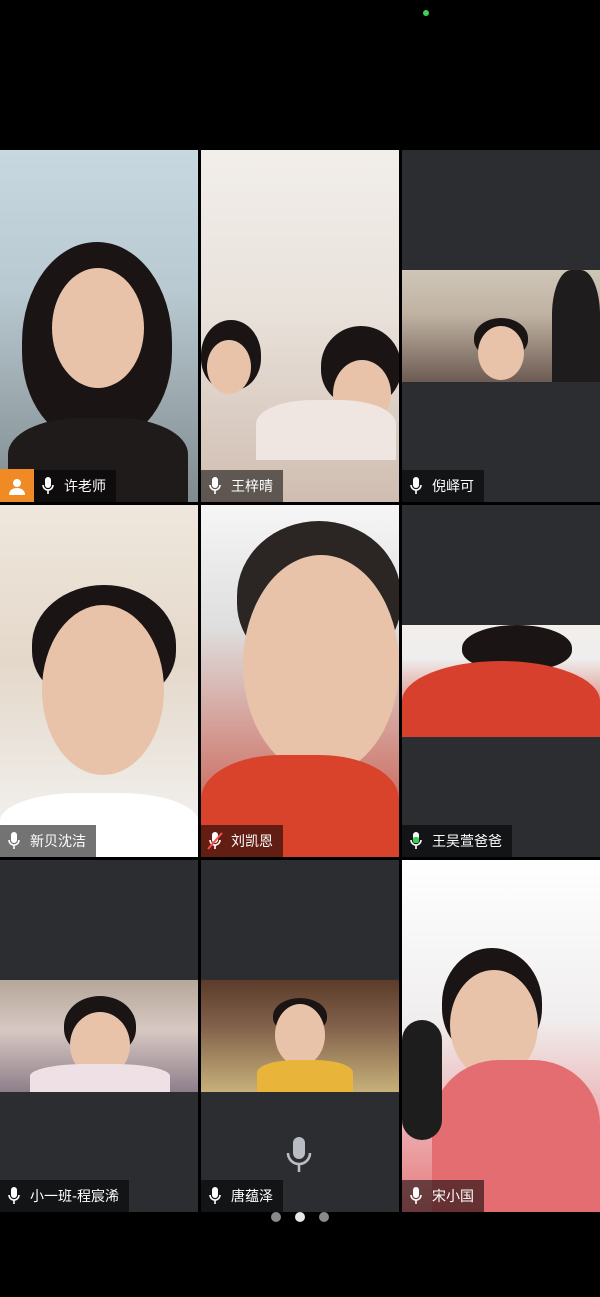 Image resolution: width=600 pixels, height=1297 pixels. I want to click on participant-tile-9: 宋小国, so click(501, 1036).